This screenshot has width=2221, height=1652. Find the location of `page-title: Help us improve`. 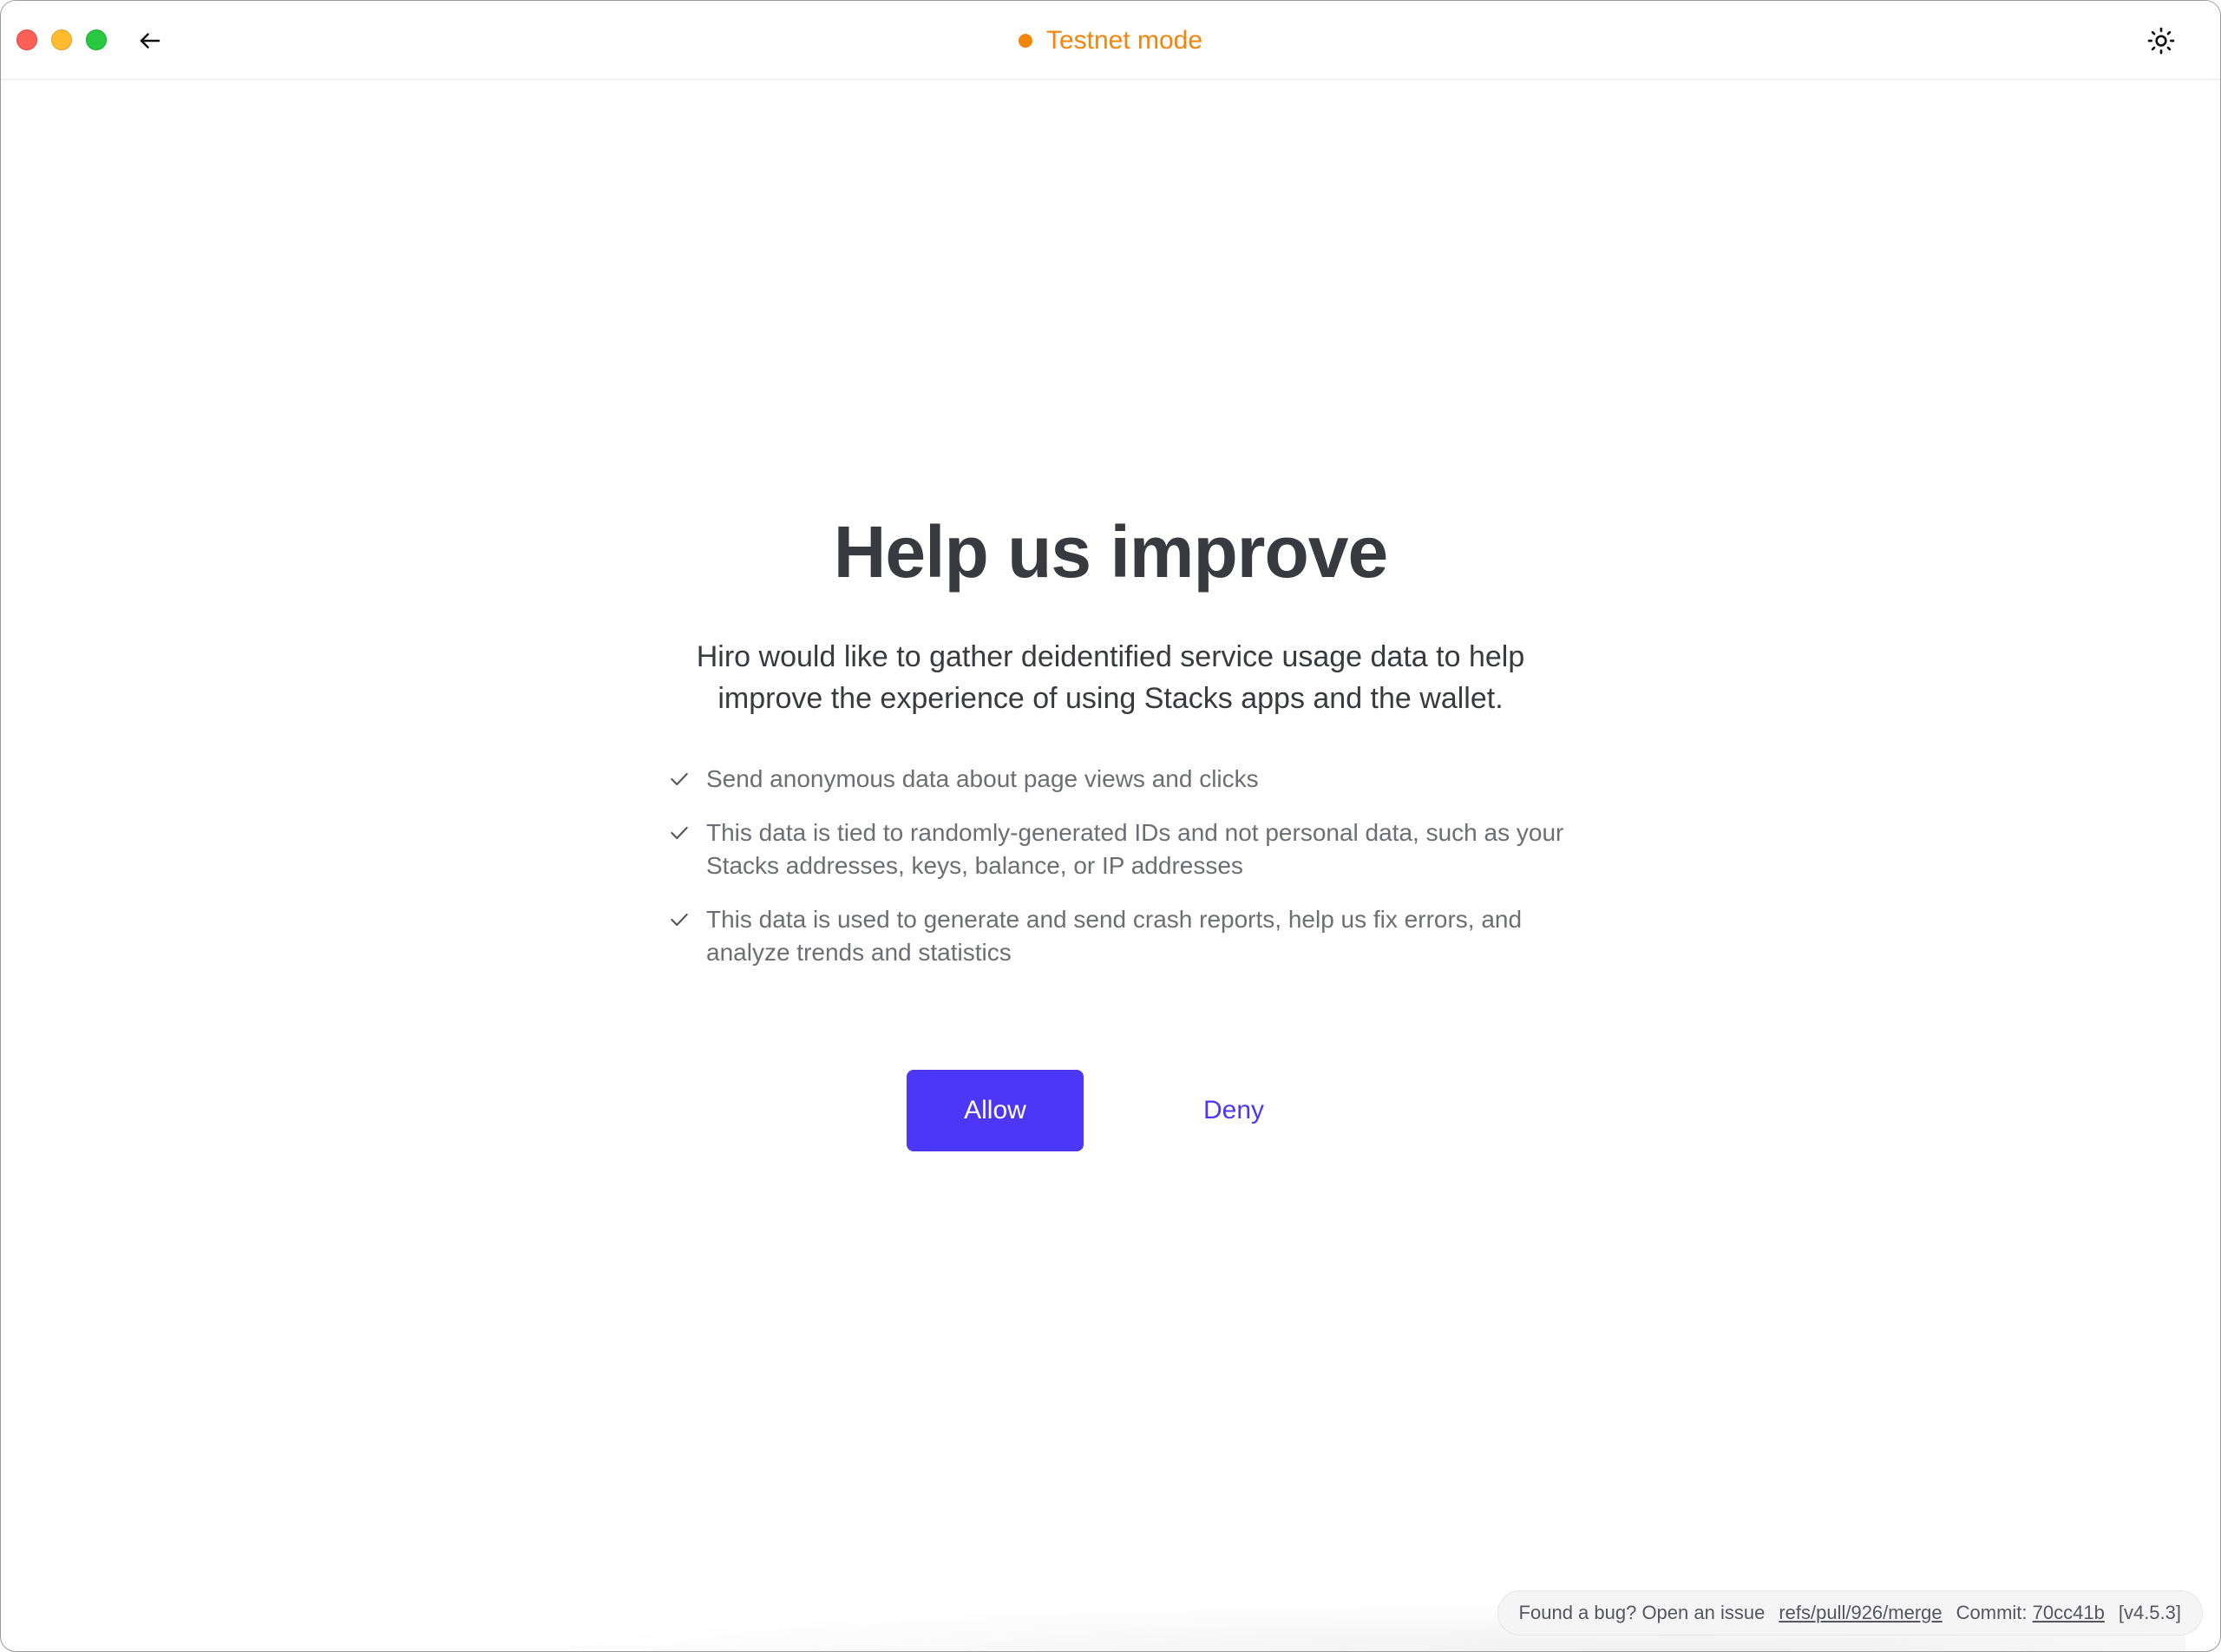

page-title: Help us improve is located at coordinates (1111, 552).